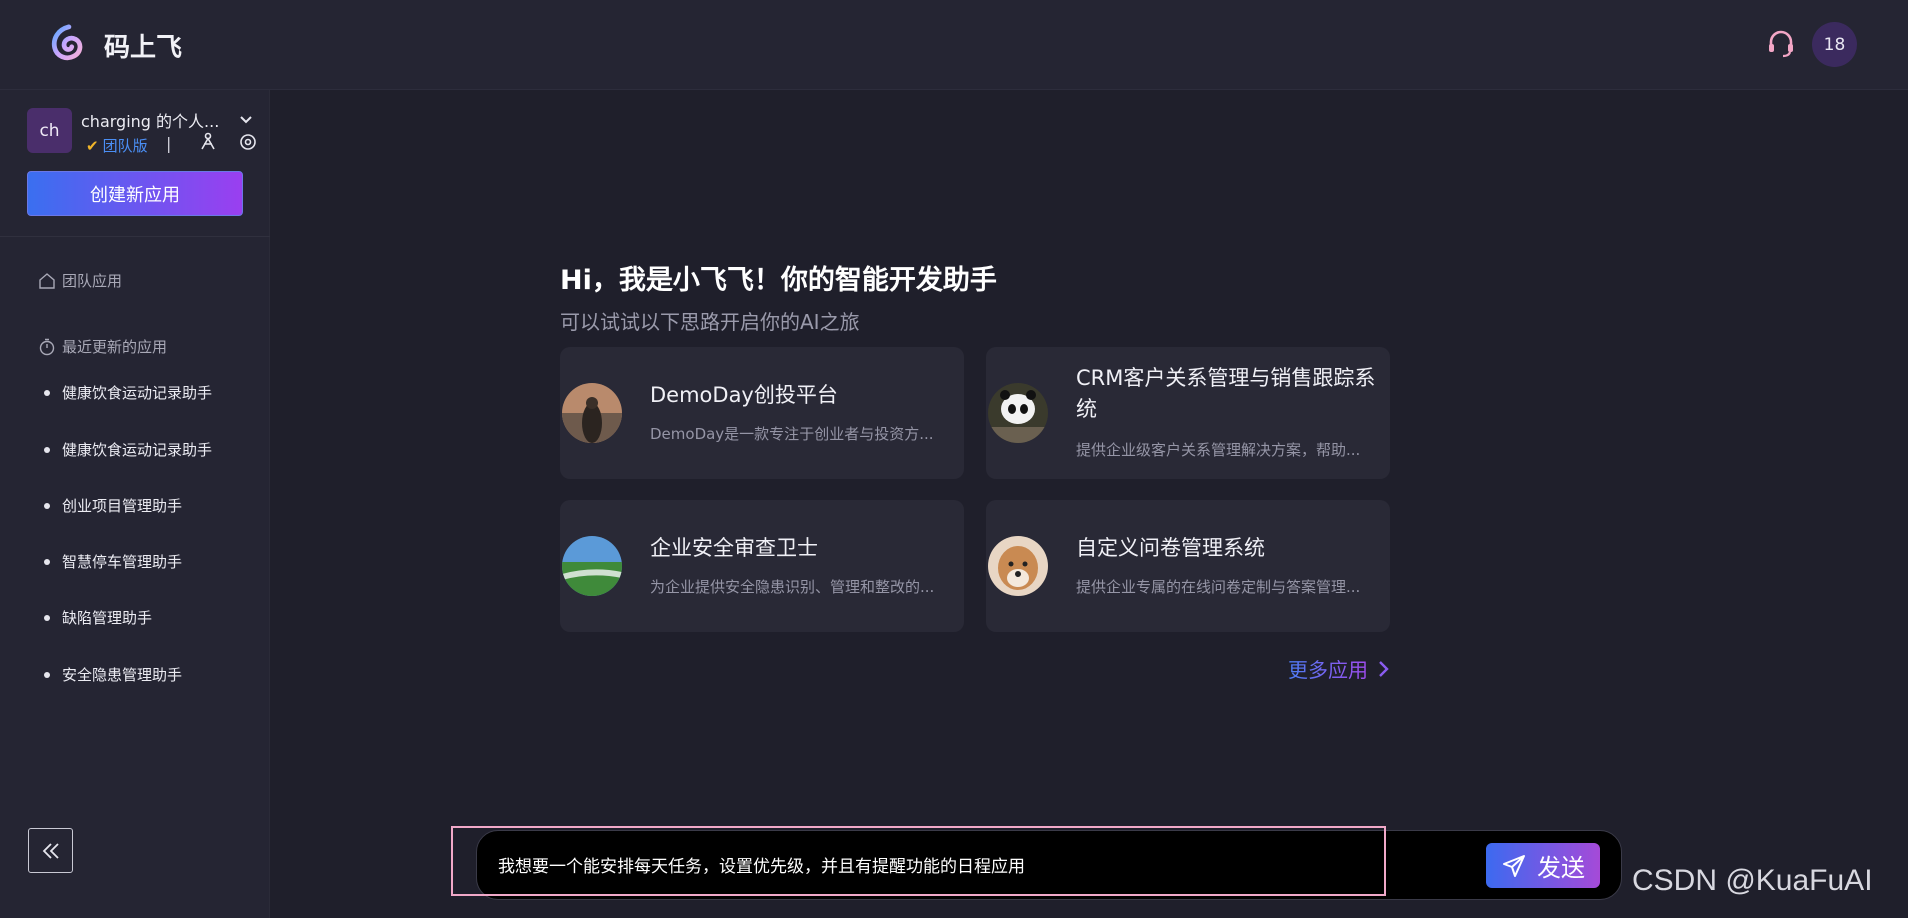  I want to click on prompt-input: 我想要一个能安排每天任务，设置优先级，并且有提醒功能的日程应用, so click(761, 864).